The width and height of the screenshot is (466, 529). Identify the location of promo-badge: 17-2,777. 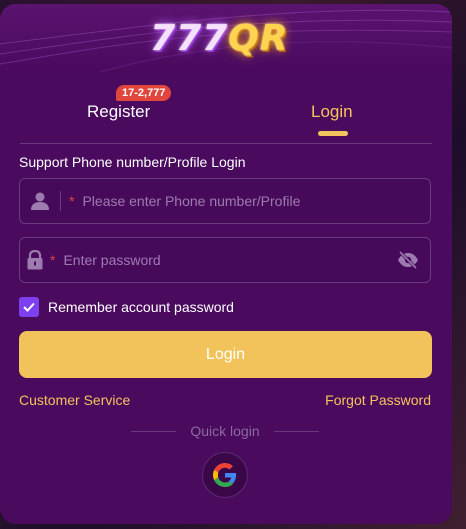
(144, 93).